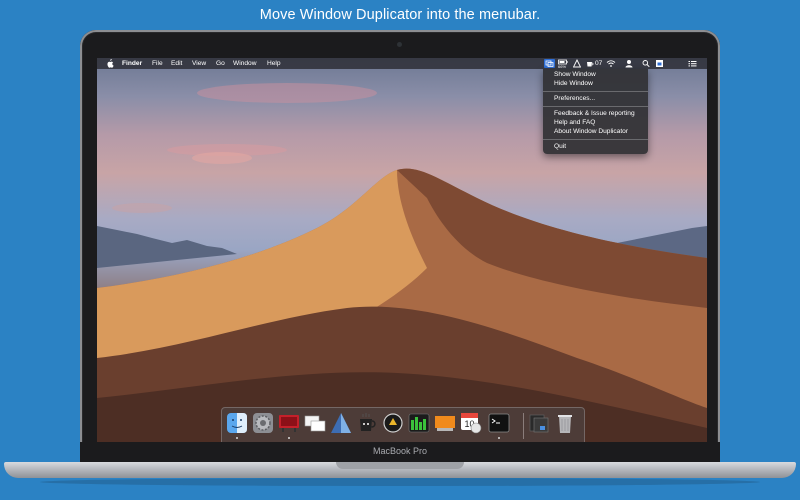  What do you see at coordinates (132, 63) in the screenshot?
I see `menu-finder: Finder` at bounding box center [132, 63].